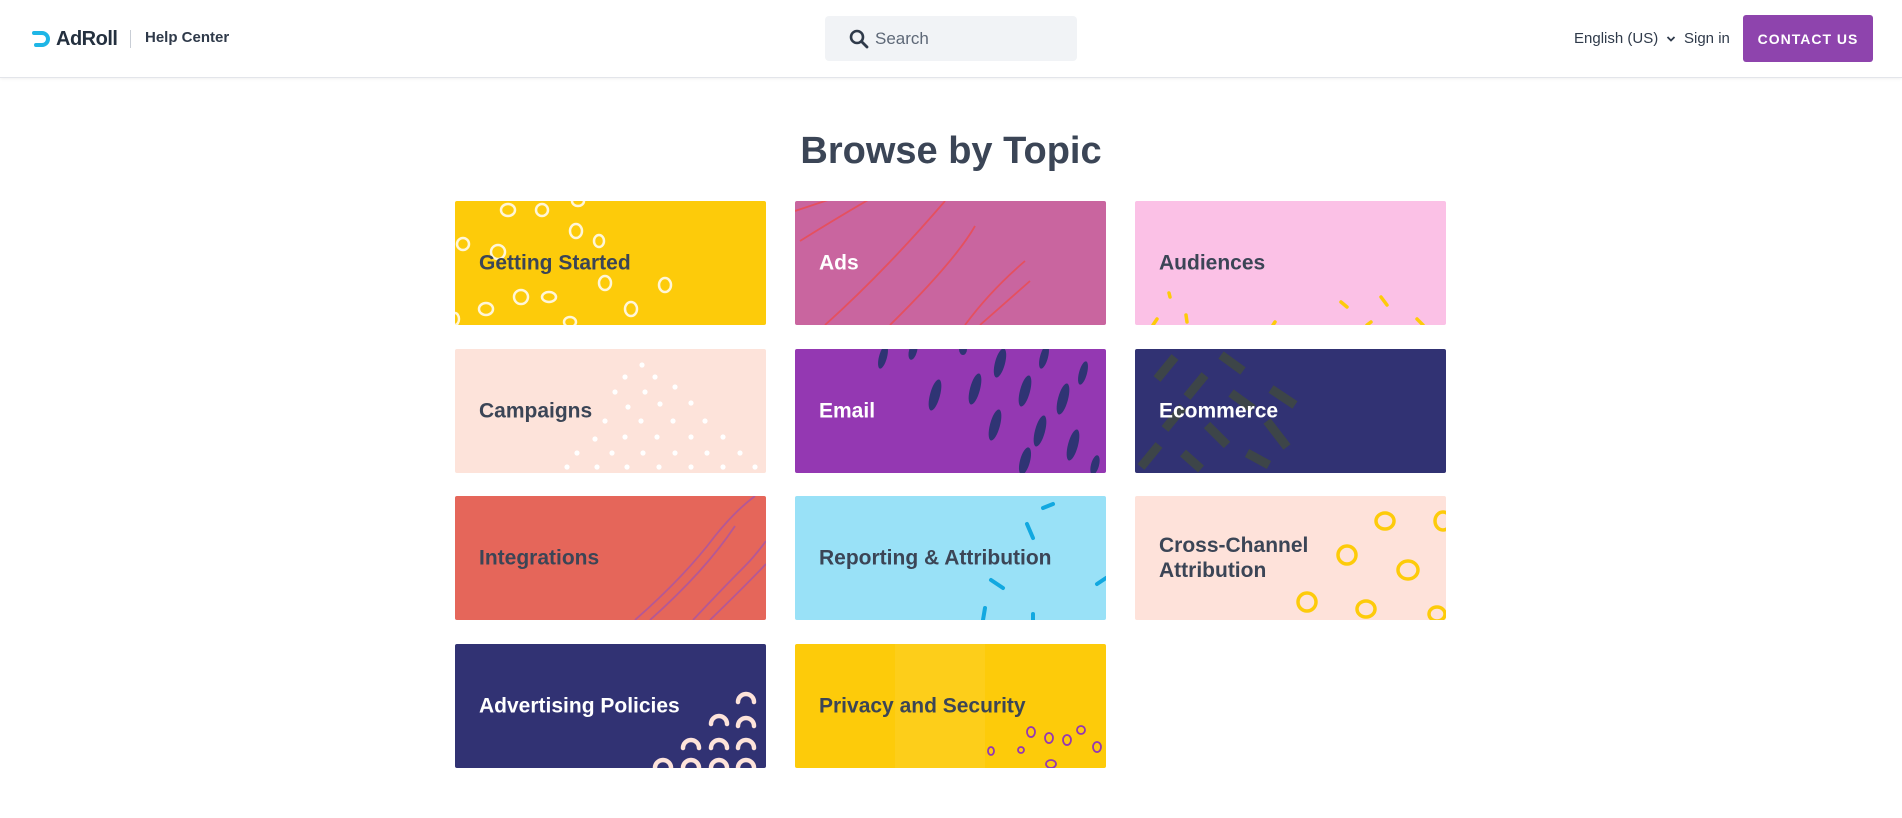  I want to click on adroll-logo-icon, so click(41, 39).